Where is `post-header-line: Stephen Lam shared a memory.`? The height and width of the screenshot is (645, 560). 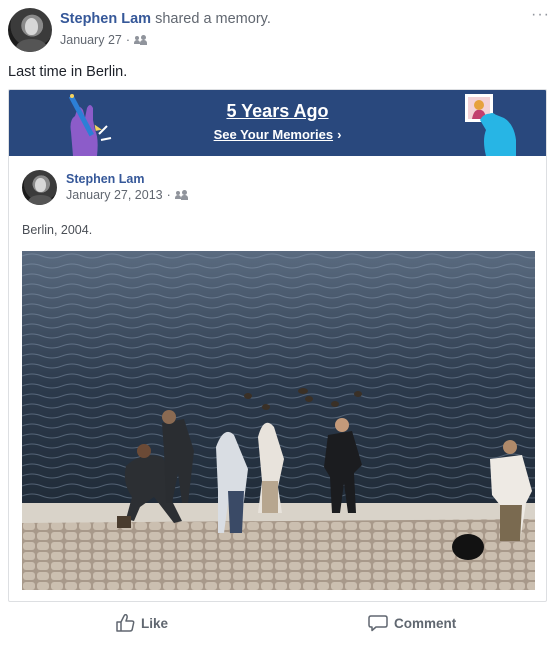 post-header-line: Stephen Lam shared a memory. is located at coordinates (165, 19).